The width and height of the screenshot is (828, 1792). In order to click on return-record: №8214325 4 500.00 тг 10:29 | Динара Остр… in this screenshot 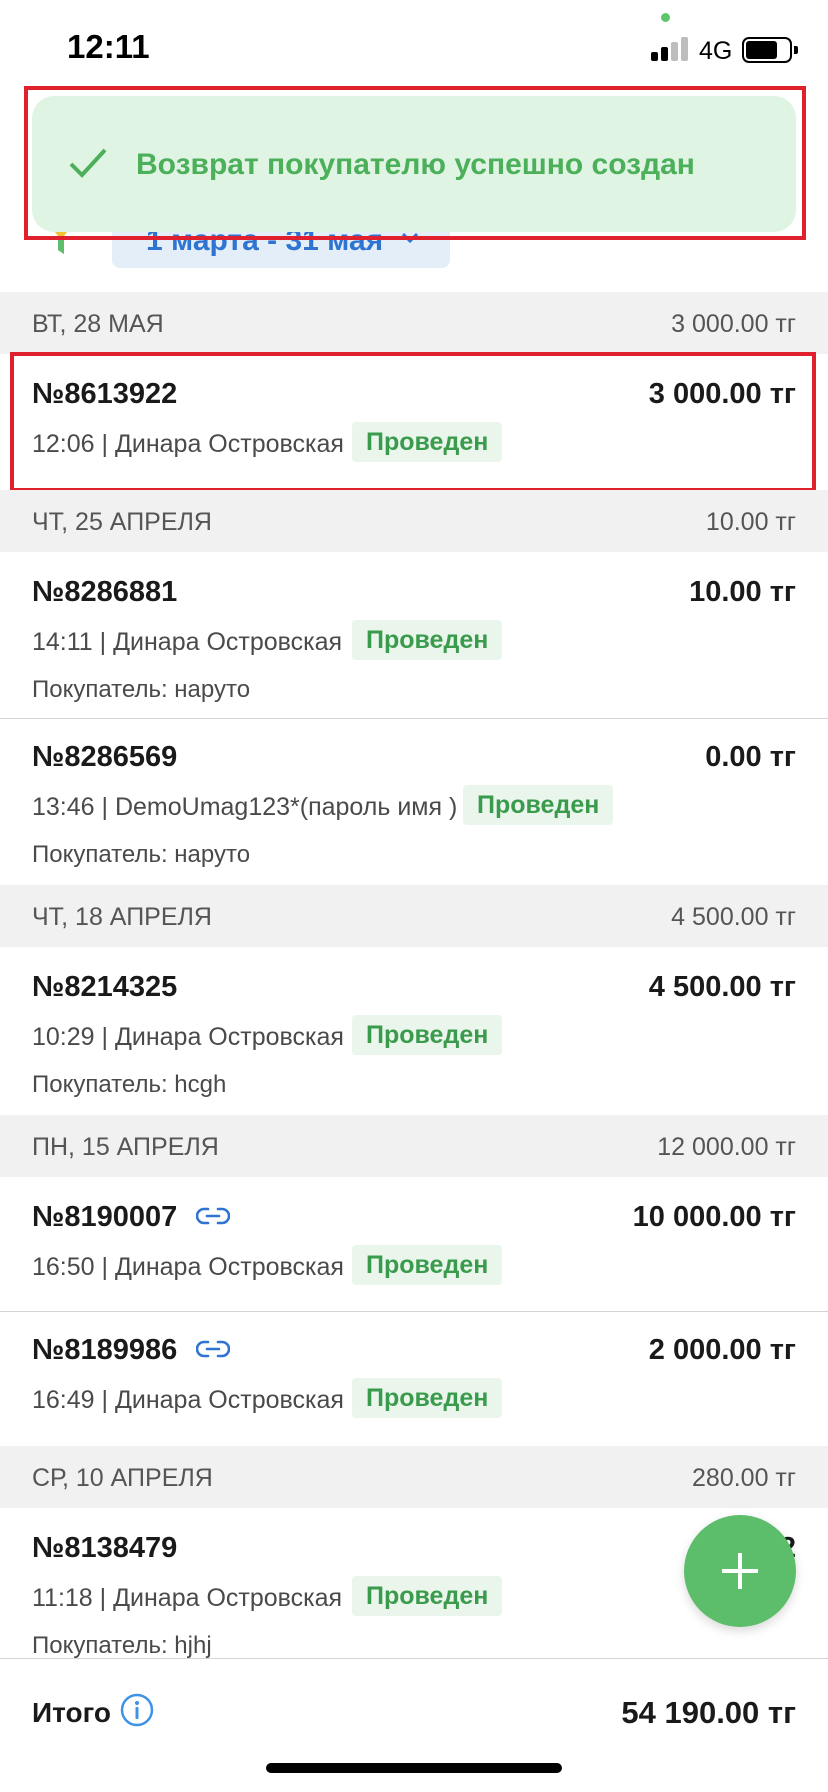, I will do `click(414, 1031)`.